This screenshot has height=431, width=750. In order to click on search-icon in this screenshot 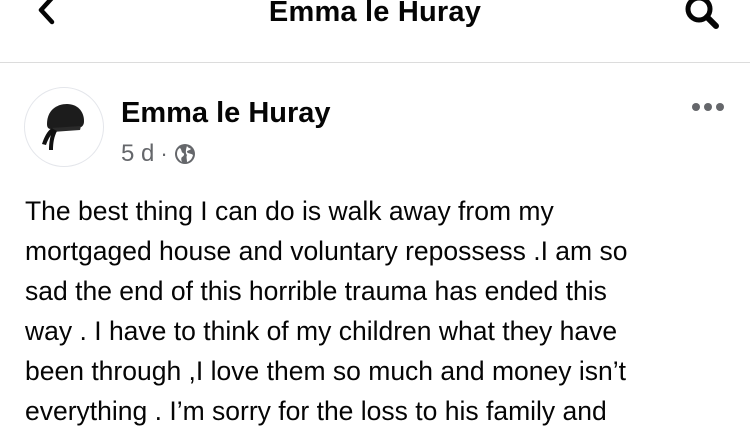, I will do `click(702, 14)`.